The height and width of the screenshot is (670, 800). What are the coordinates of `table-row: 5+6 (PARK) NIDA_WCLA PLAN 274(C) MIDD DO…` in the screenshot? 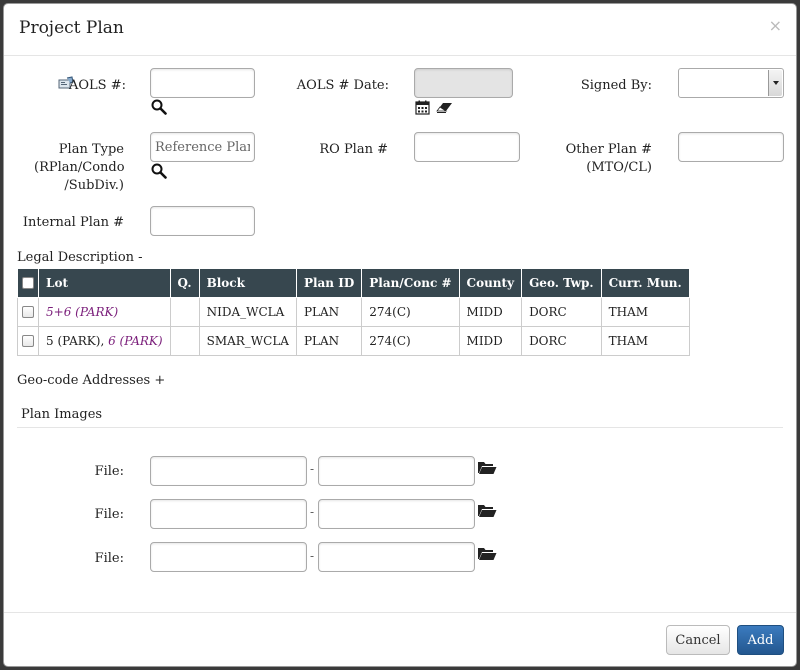 It's located at (353, 311).